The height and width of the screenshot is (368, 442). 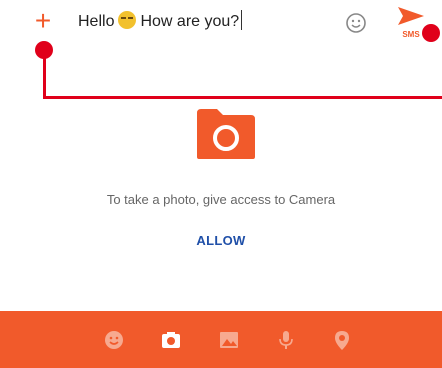 What do you see at coordinates (221, 199) in the screenshot?
I see `permission-message: To take a photo, give access to Camera` at bounding box center [221, 199].